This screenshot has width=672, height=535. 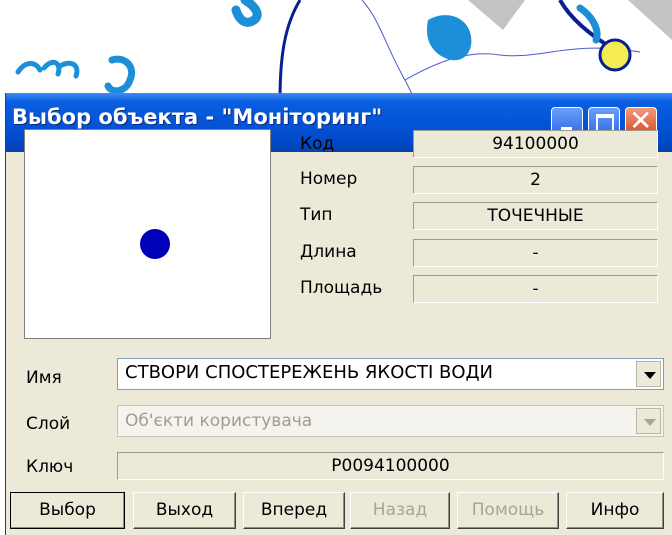 I want to click on type-field: ТОЧЕЧНЫЕ, so click(x=535, y=216).